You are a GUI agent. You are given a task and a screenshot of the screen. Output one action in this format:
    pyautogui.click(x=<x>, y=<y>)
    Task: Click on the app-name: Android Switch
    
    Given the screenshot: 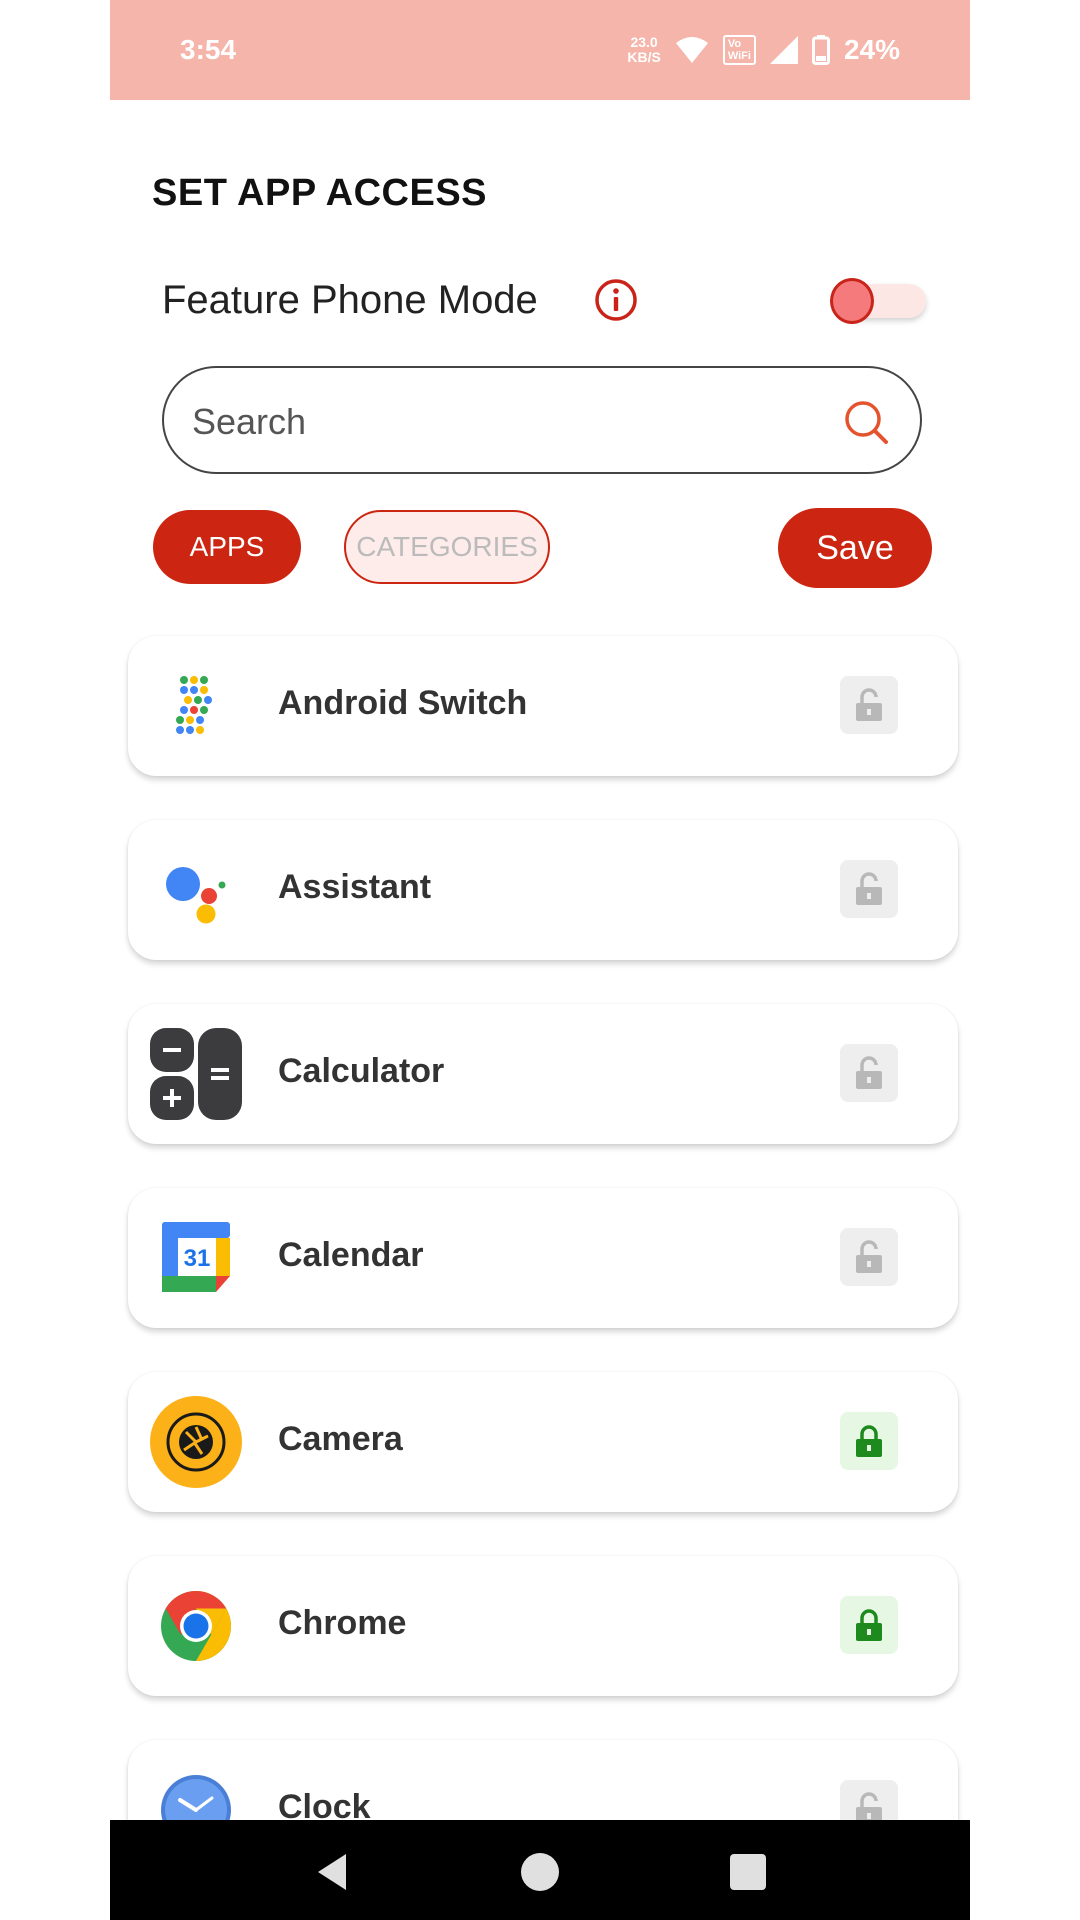 What is the action you would take?
    pyautogui.click(x=403, y=703)
    